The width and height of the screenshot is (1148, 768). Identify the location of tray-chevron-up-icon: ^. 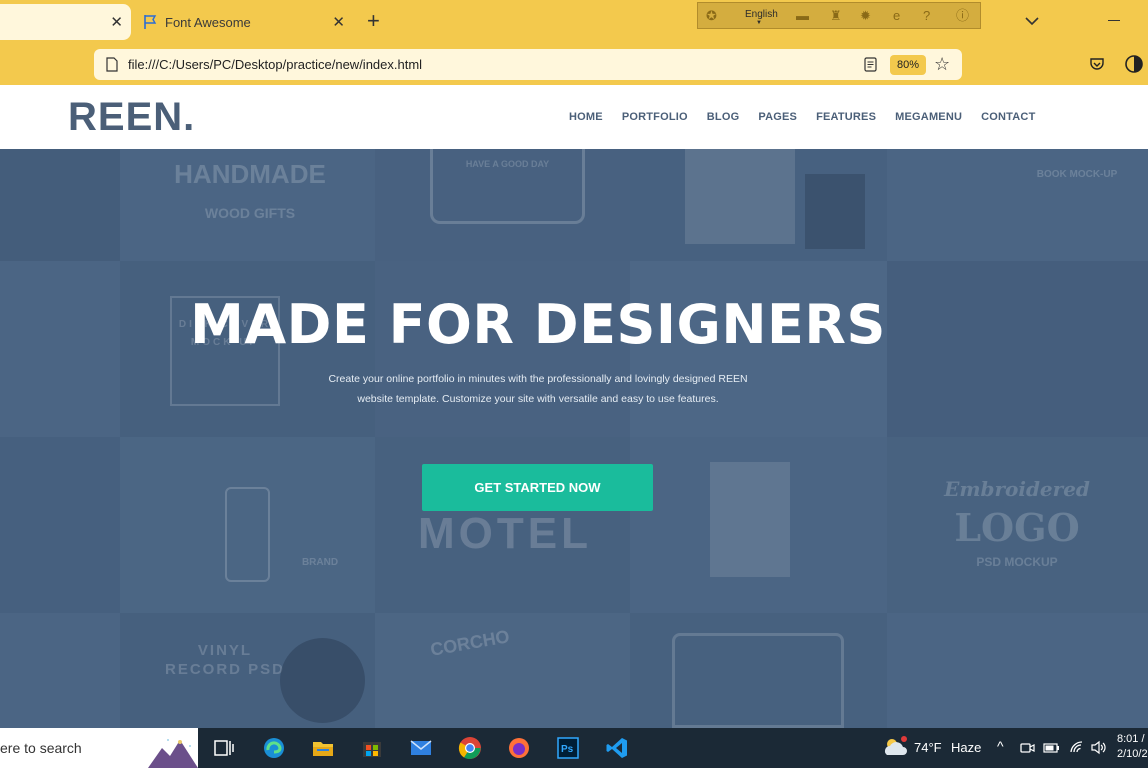
(1000, 753).